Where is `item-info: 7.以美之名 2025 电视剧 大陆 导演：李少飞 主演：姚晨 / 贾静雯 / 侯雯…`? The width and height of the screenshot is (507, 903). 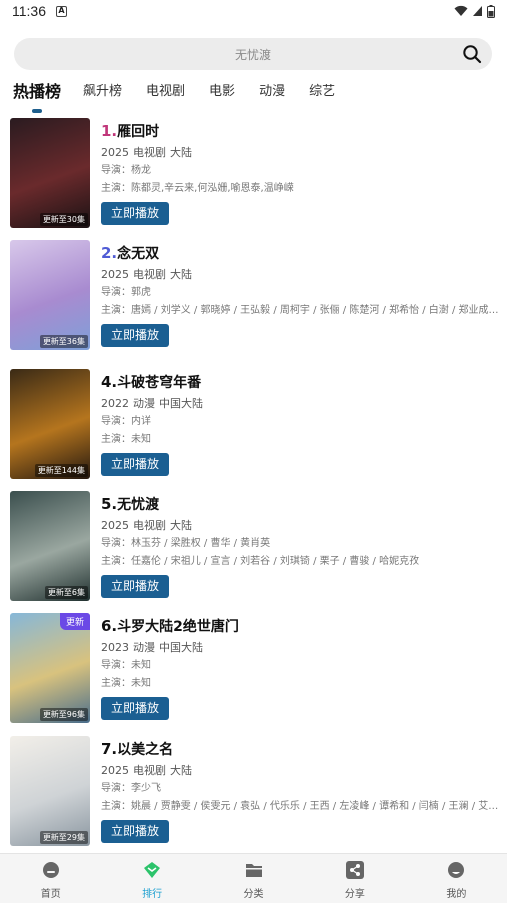 item-info: 7.以美之名 2025 电视剧 大陆 导演：李少飞 主演：姚晨 / 贾静雯 / 侯雯… is located at coordinates (300, 777).